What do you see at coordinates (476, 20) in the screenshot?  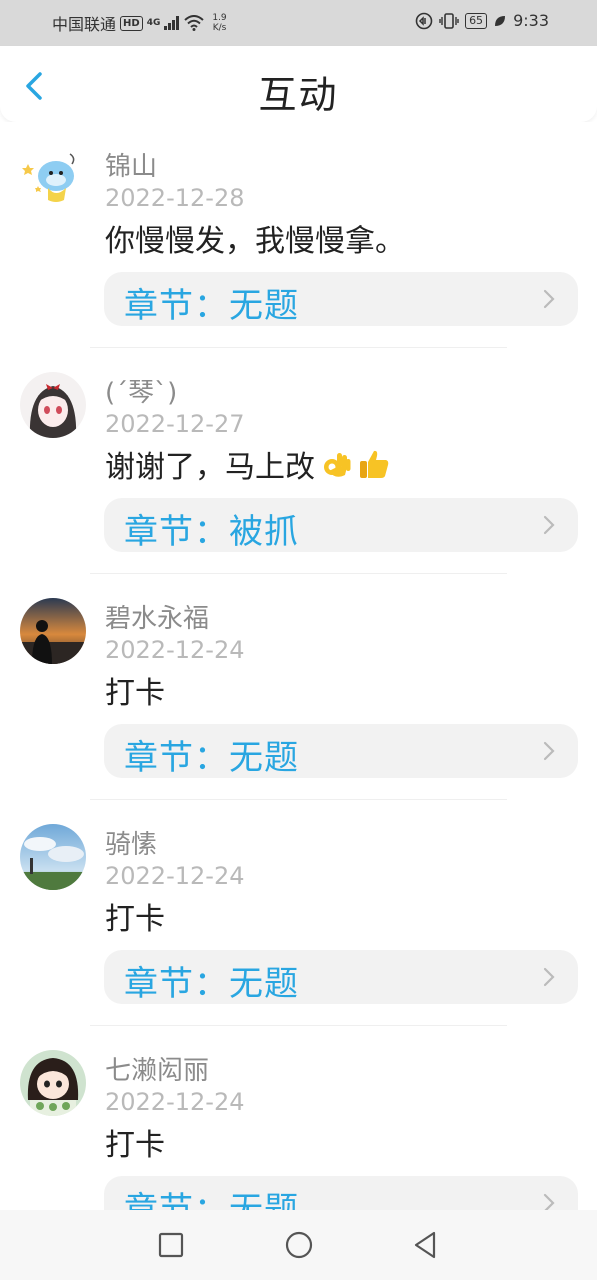 I see `battery-indicator: 65` at bounding box center [476, 20].